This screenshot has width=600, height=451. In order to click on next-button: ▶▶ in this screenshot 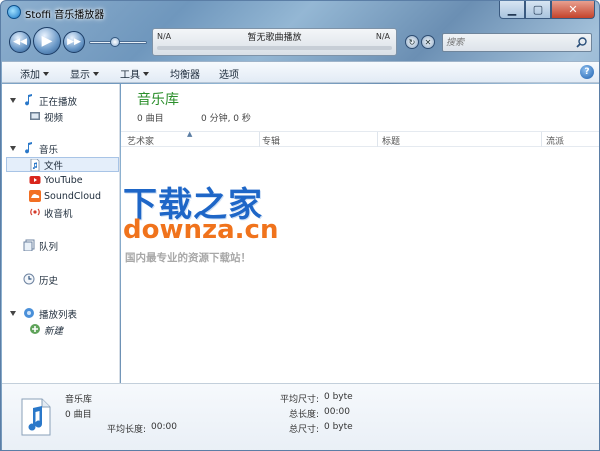, I will do `click(74, 42)`.